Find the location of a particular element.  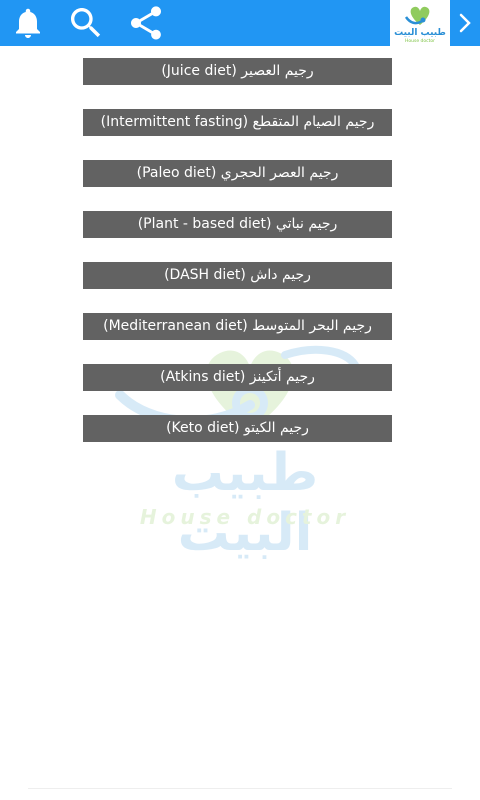

share-icon is located at coordinates (146, 23).